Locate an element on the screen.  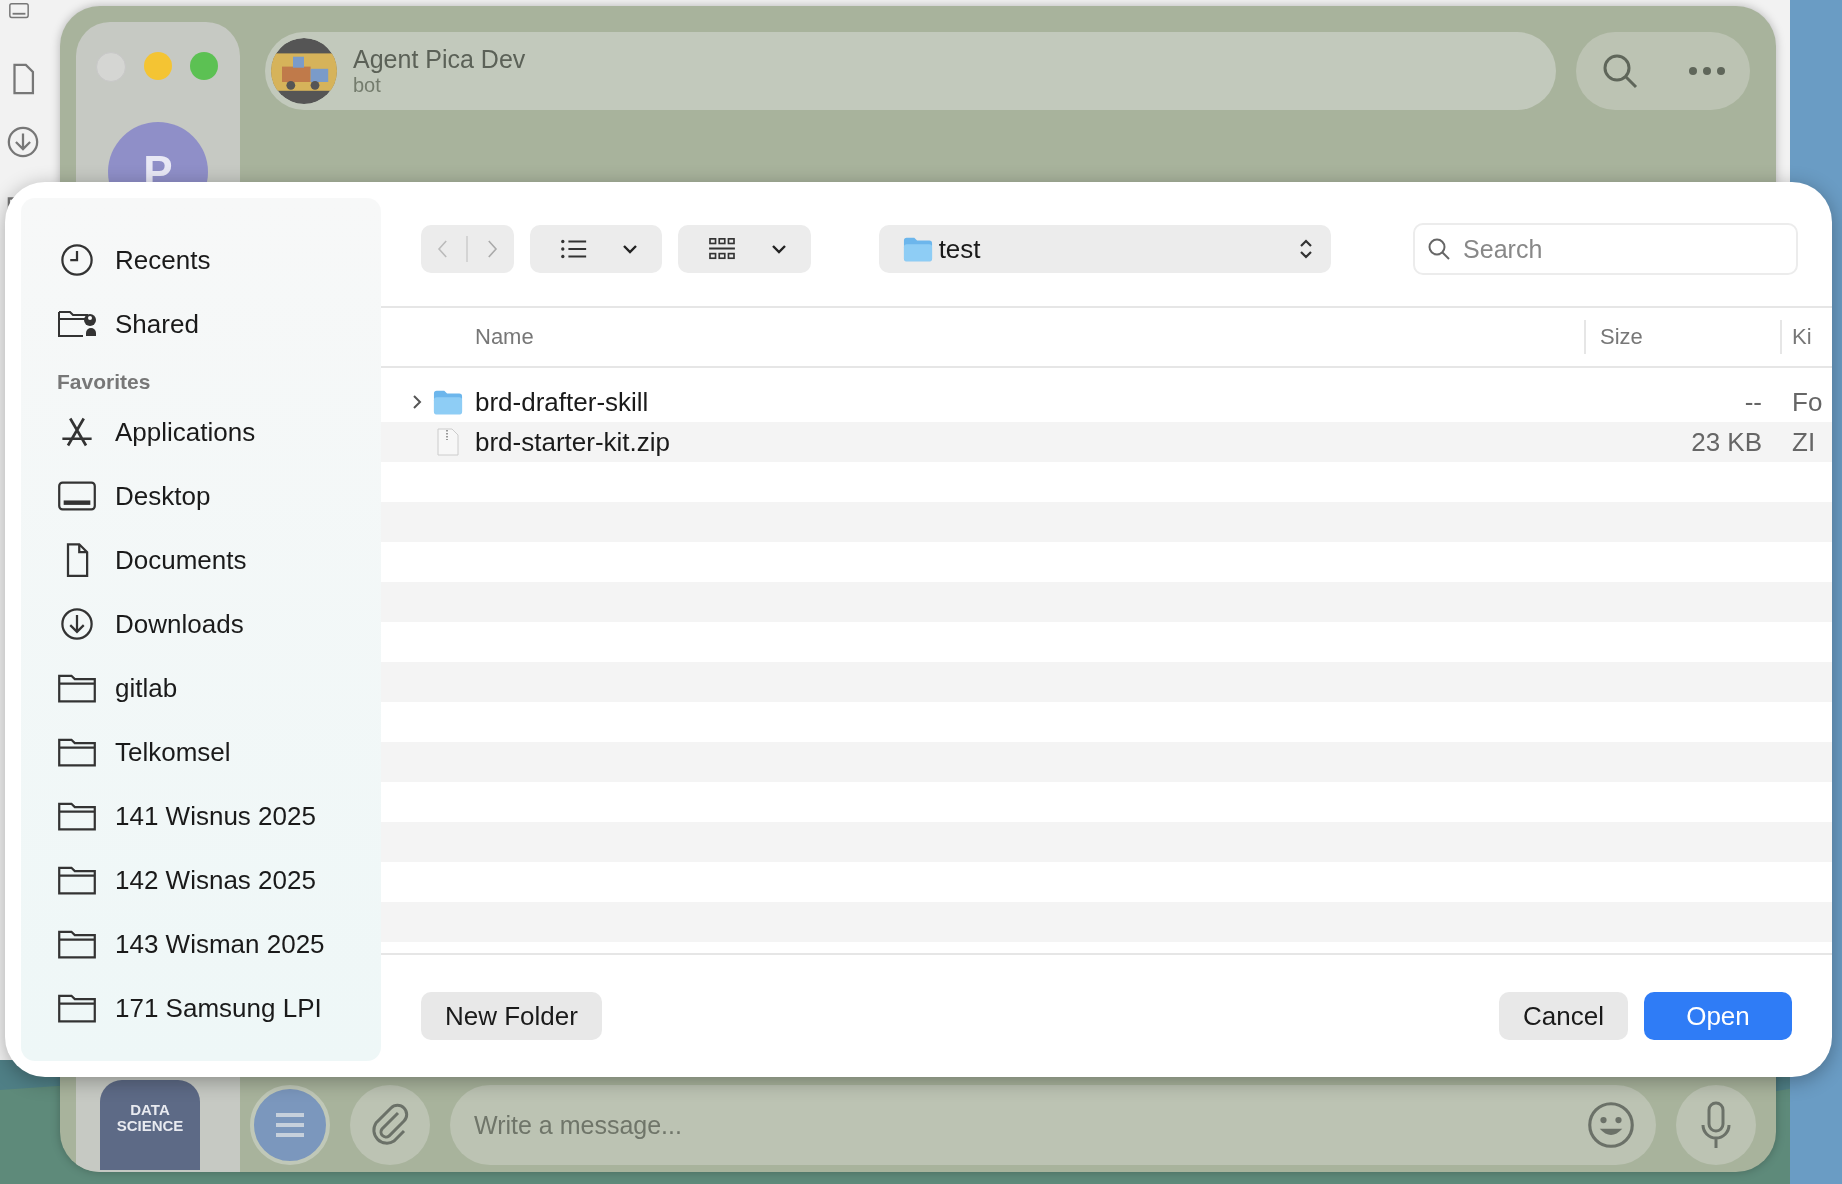
file-name: brd-drafter-skill is located at coordinates (562, 402).